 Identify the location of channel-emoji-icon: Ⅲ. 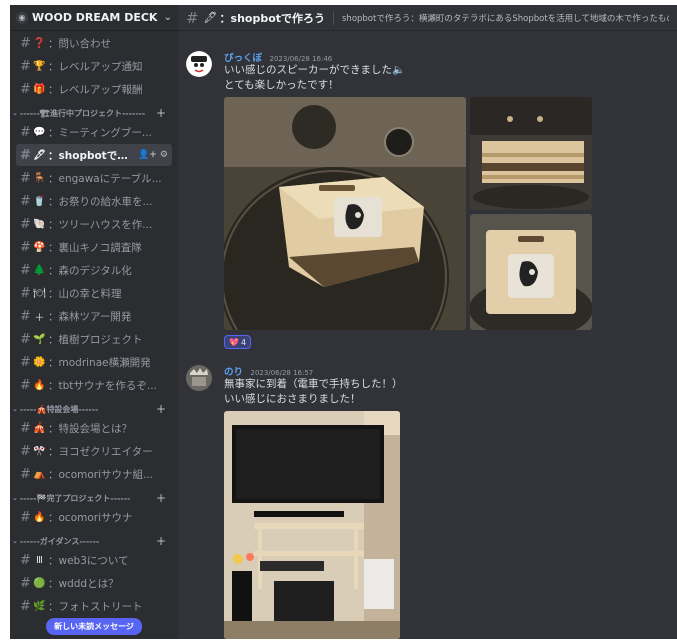
(39, 560).